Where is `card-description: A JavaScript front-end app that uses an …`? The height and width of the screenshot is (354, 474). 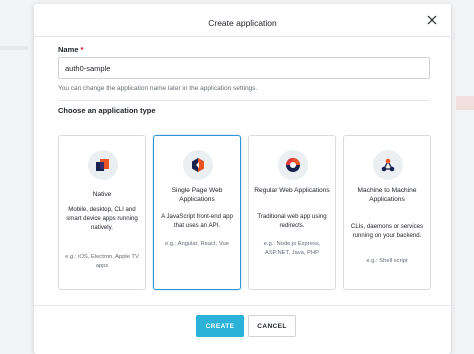
card-description: A JavaScript front-end app that uses an … is located at coordinates (197, 221).